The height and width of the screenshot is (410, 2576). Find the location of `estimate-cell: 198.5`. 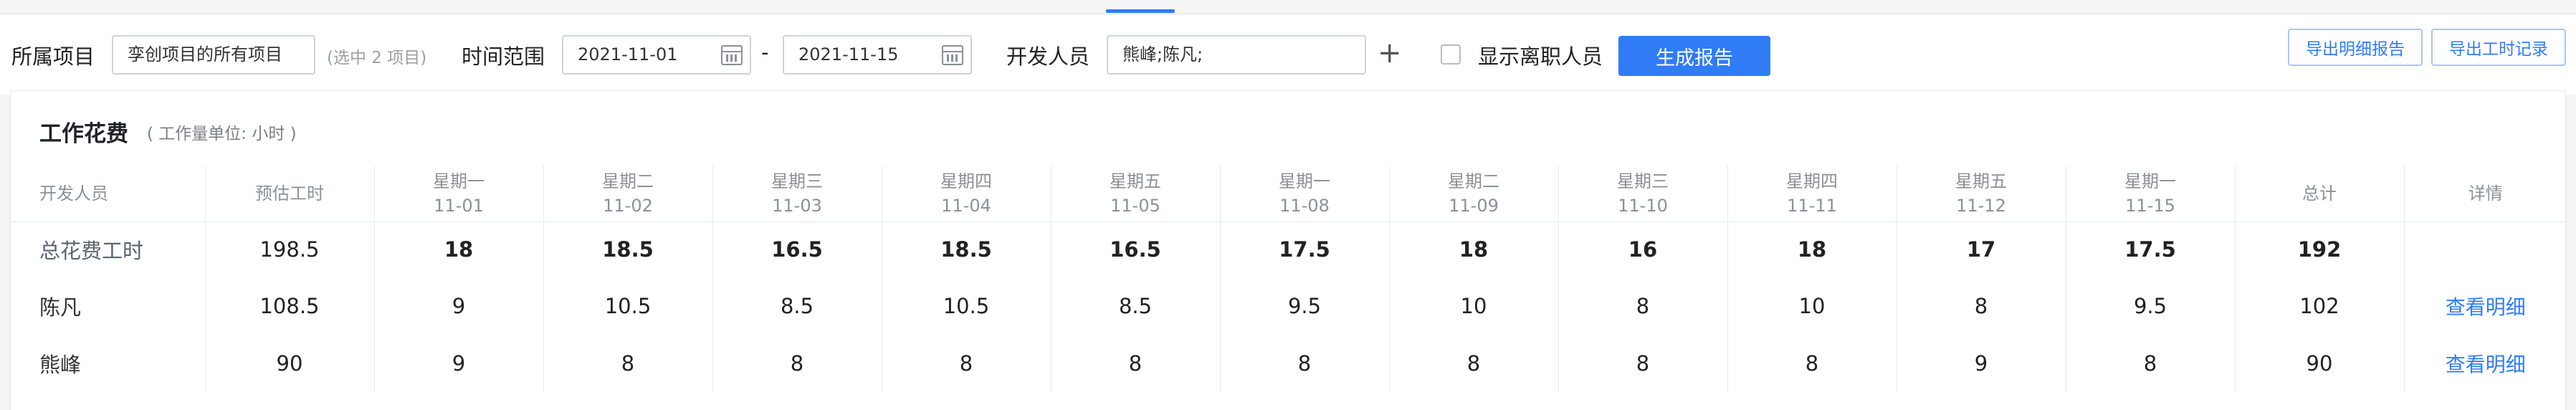

estimate-cell: 198.5 is located at coordinates (290, 249).